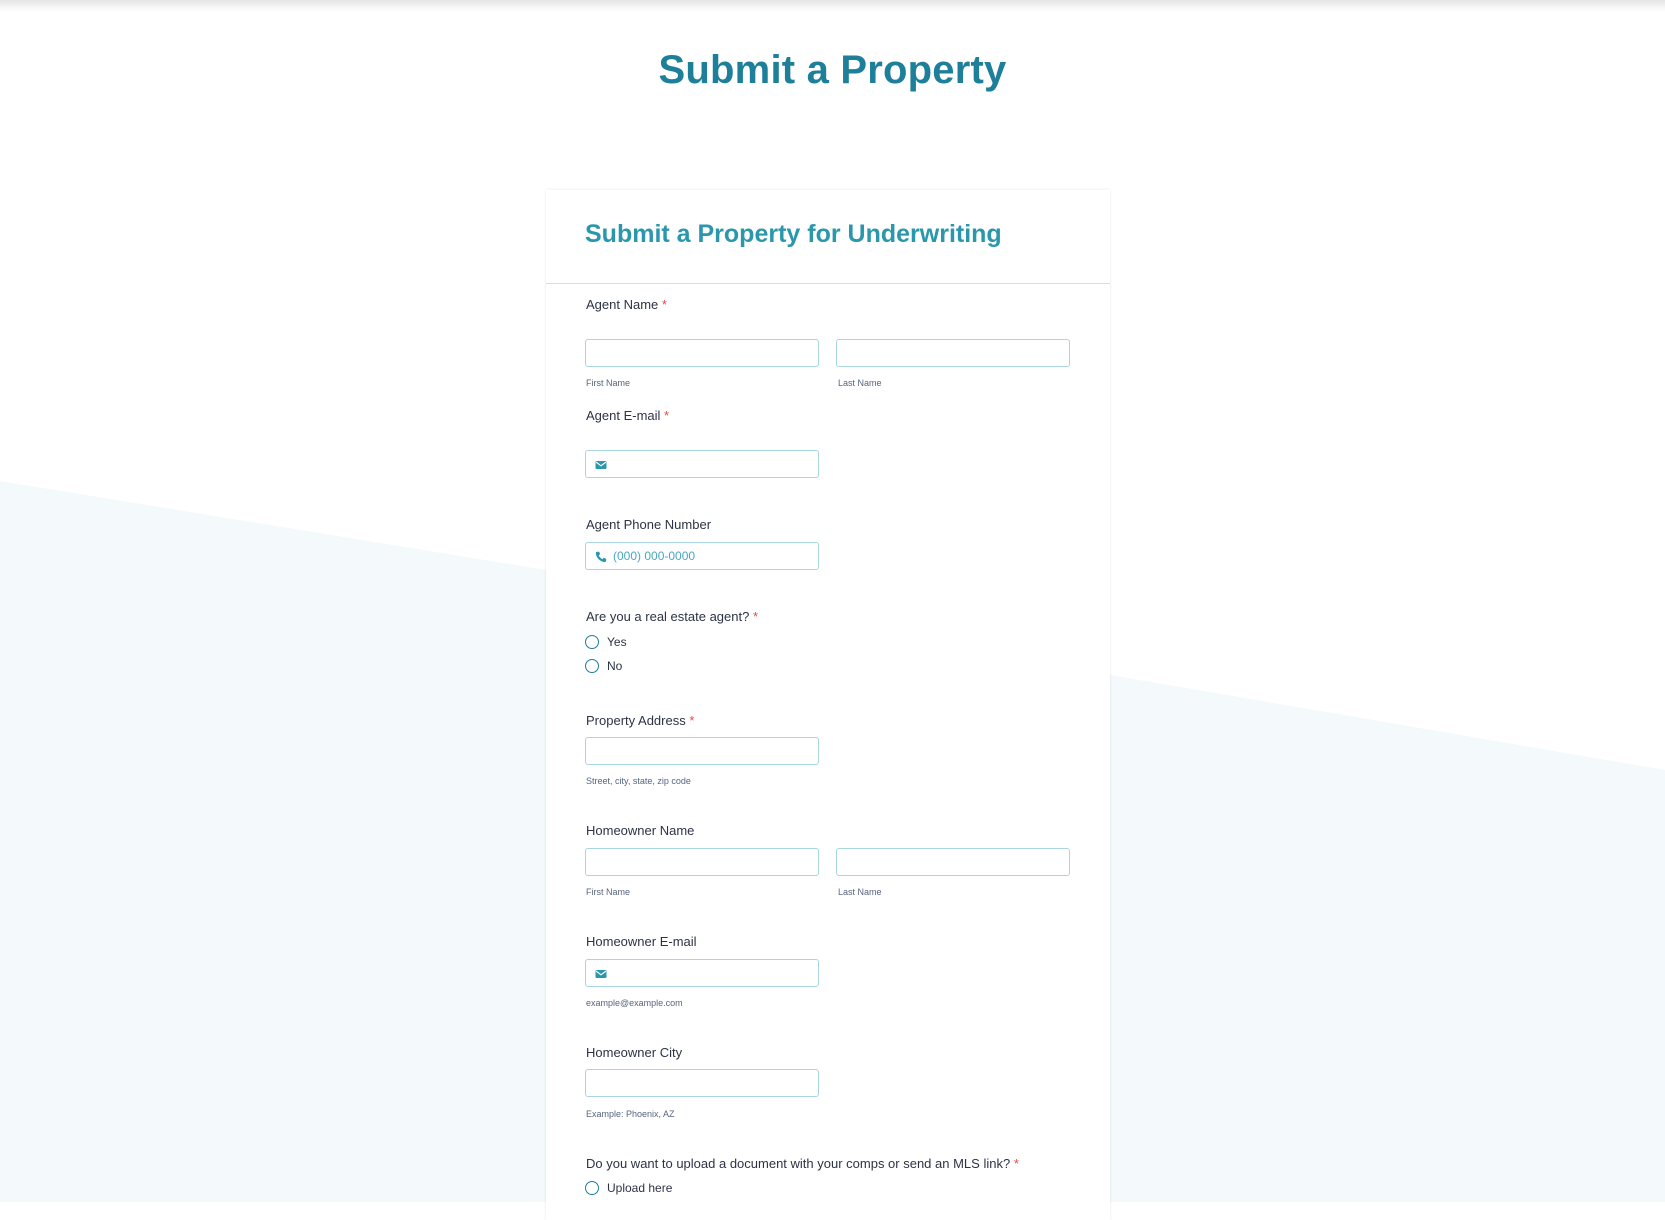  I want to click on property-address-label-text: Property Address, so click(636, 720).